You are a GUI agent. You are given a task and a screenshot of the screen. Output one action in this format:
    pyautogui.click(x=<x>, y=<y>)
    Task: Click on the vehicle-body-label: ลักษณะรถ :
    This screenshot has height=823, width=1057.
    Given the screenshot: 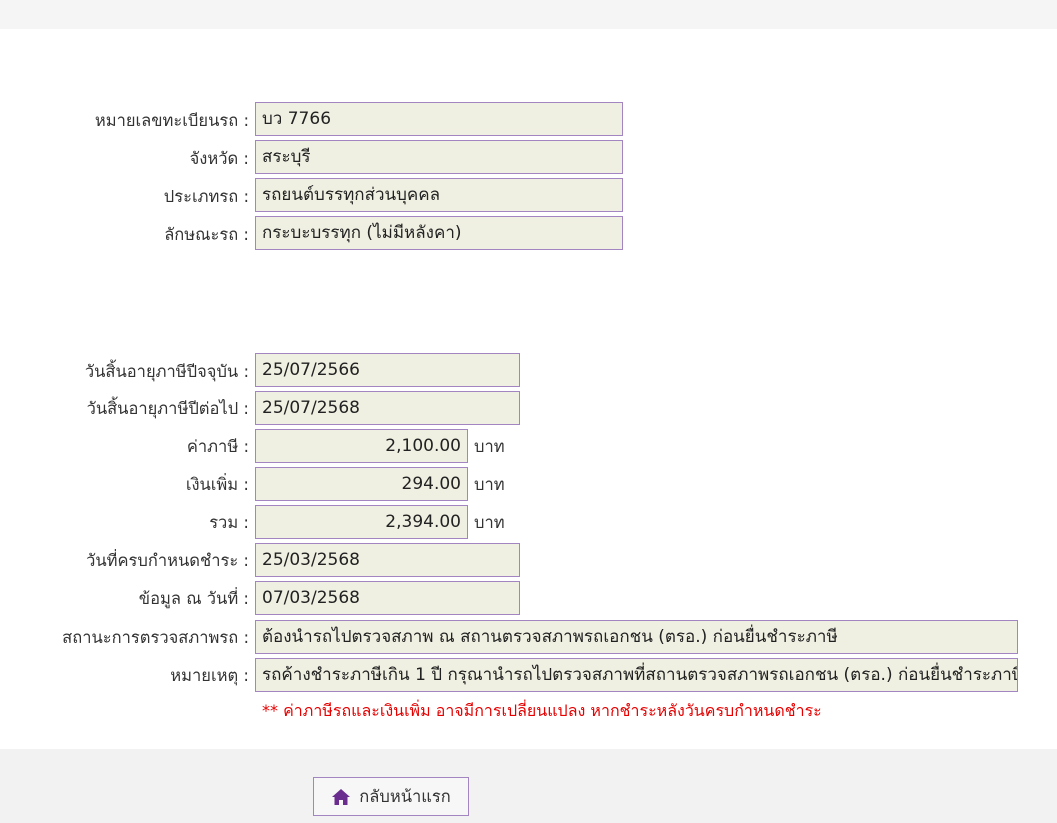 What is the action you would take?
    pyautogui.click(x=206, y=234)
    